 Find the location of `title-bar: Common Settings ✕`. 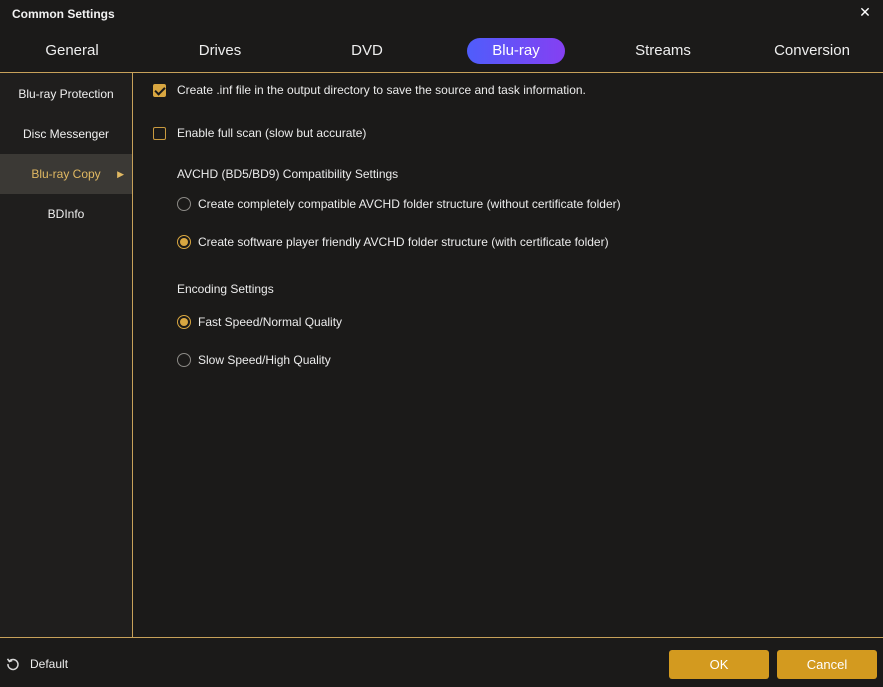

title-bar: Common Settings ✕ is located at coordinates (441, 14).